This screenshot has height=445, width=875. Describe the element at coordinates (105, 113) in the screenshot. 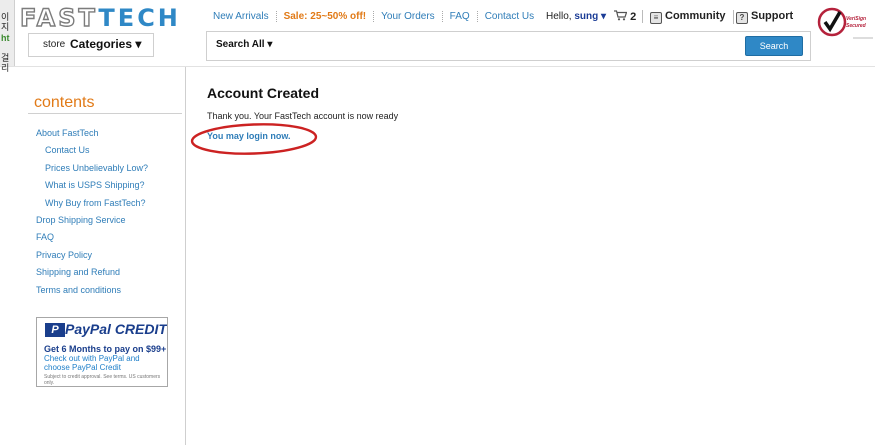

I see `sidebar-title-divider` at that location.